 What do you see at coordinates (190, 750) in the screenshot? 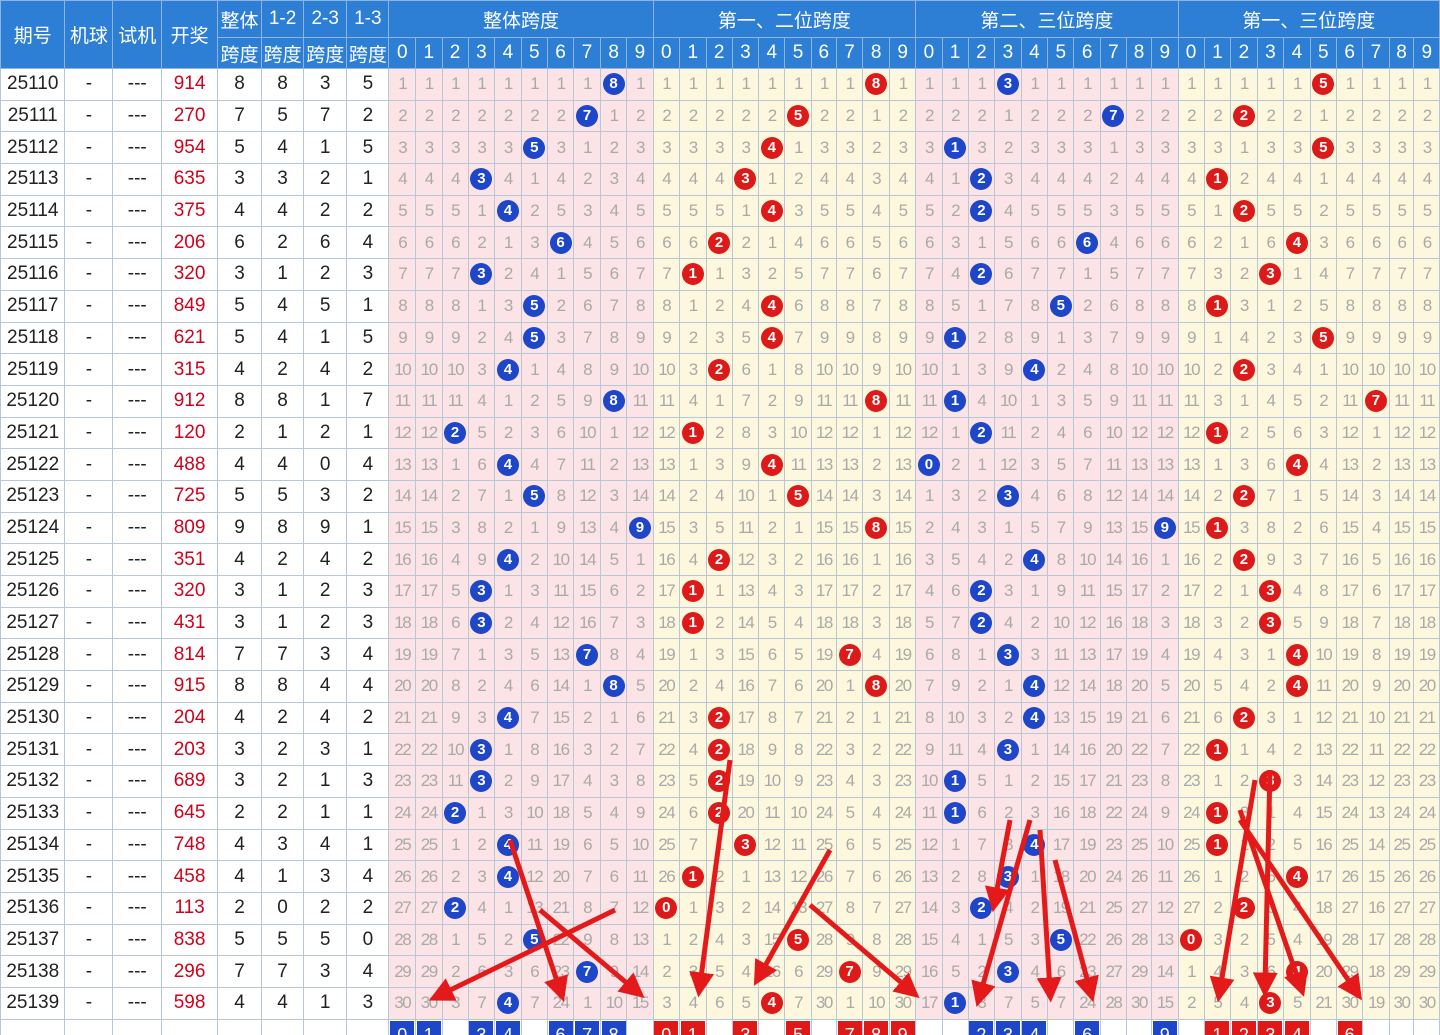
I see `prize-cell: 203` at bounding box center [190, 750].